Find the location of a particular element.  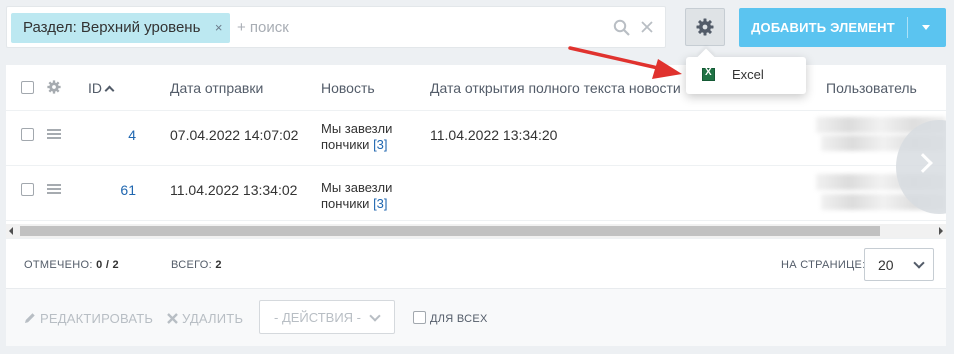

add-button-divider is located at coordinates (907, 27).